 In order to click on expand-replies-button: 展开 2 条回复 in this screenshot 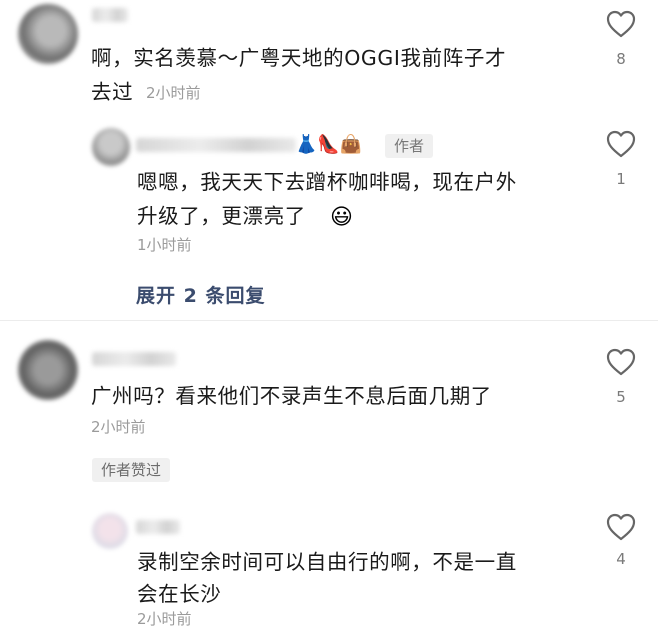, I will do `click(200, 296)`.